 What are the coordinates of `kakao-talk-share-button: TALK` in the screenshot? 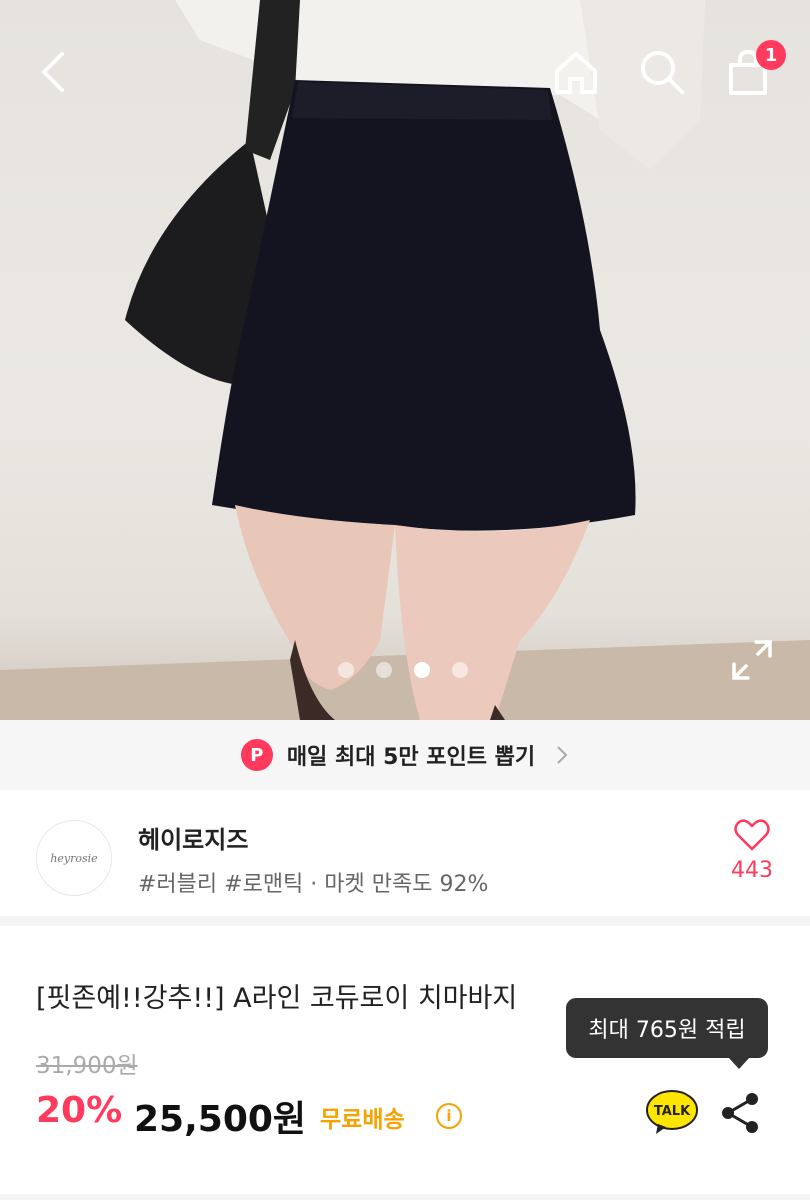 It's located at (672, 1113).